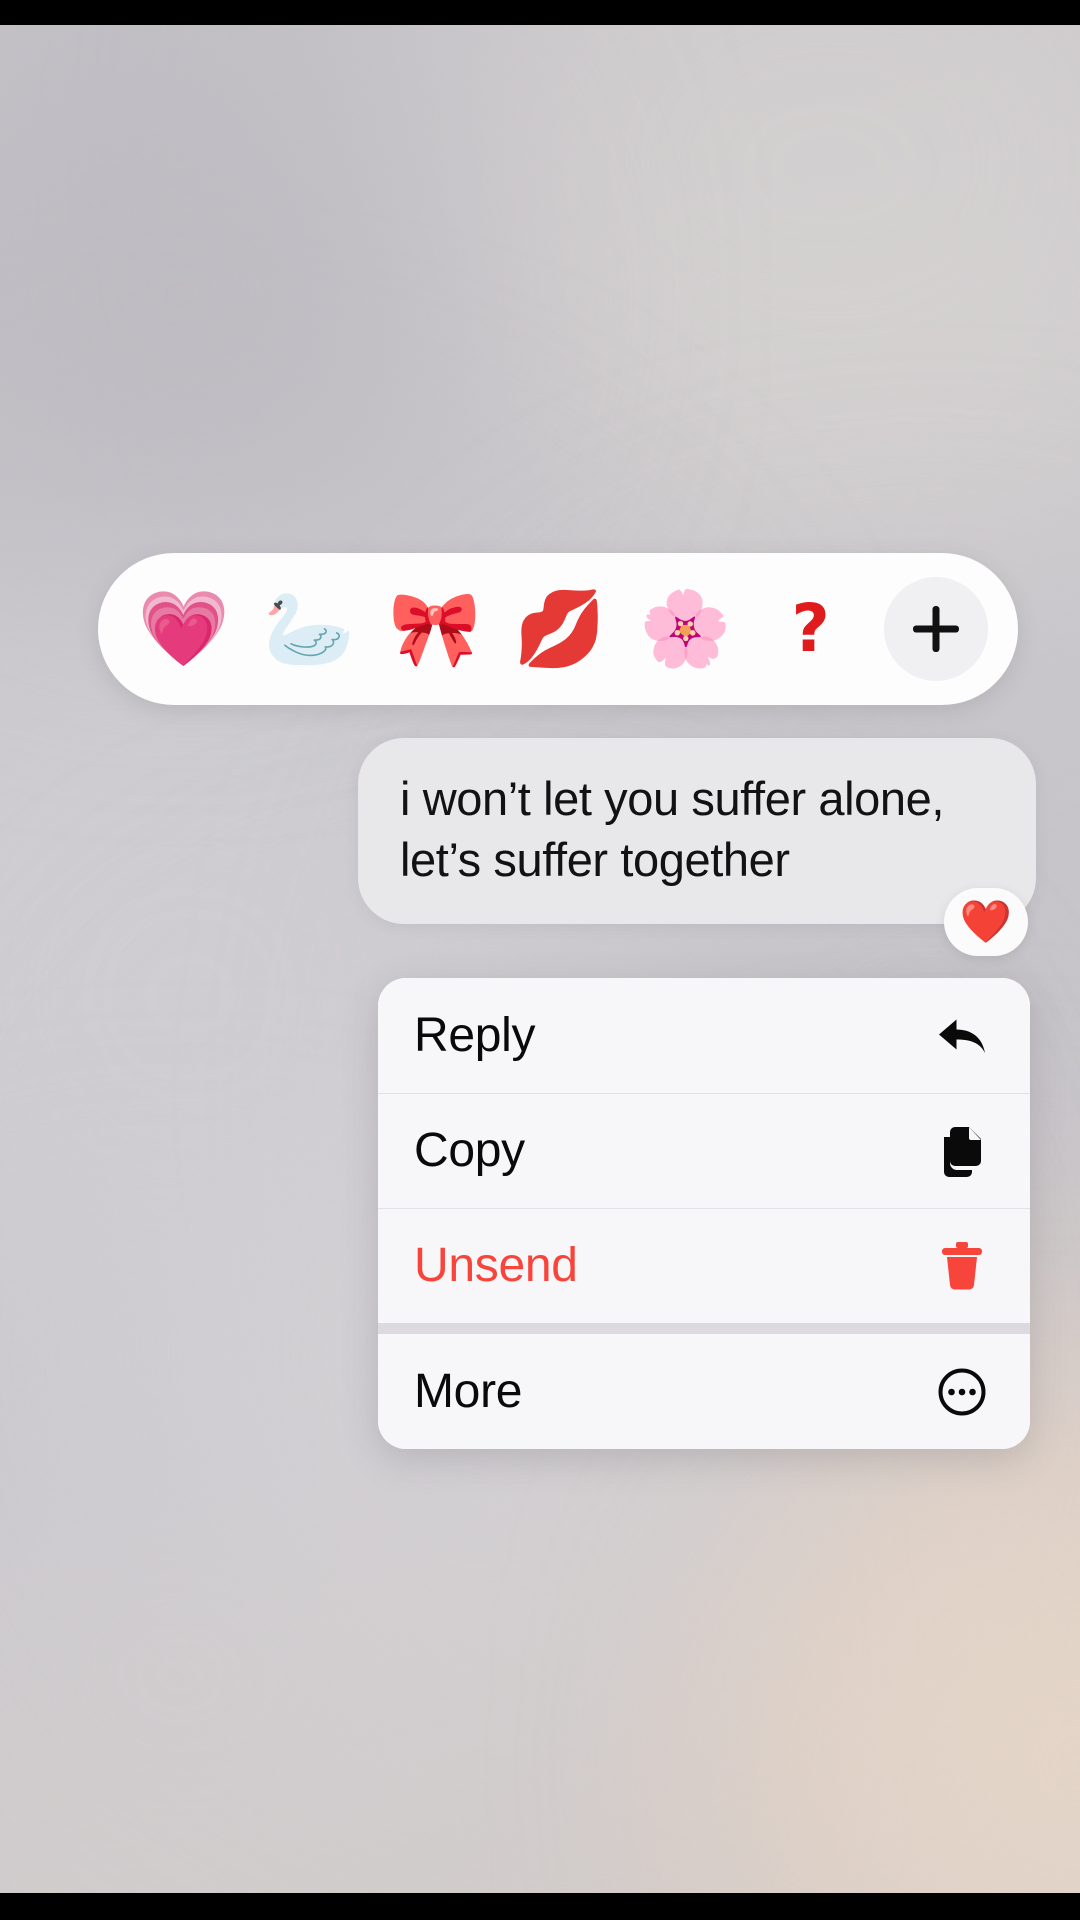 This screenshot has height=1920, width=1080. Describe the element at coordinates (468, 1391) in the screenshot. I see `more-label: More` at that location.